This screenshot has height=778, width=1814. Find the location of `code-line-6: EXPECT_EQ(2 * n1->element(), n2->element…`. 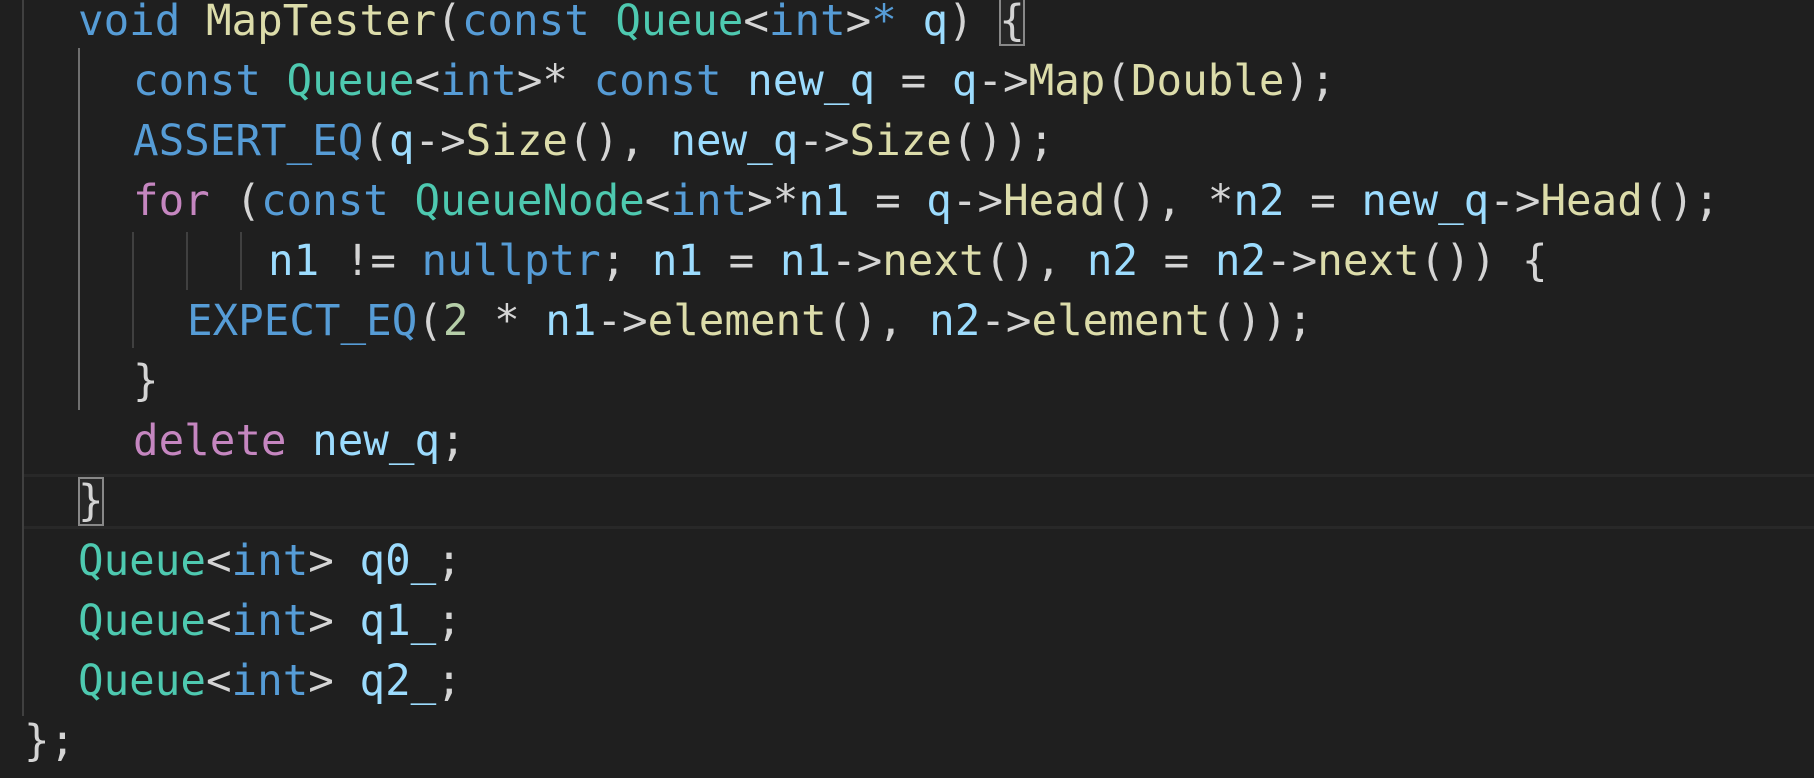

code-line-6: EXPECT_EQ(2 * n1->element(), n2->element… is located at coordinates (907, 322).